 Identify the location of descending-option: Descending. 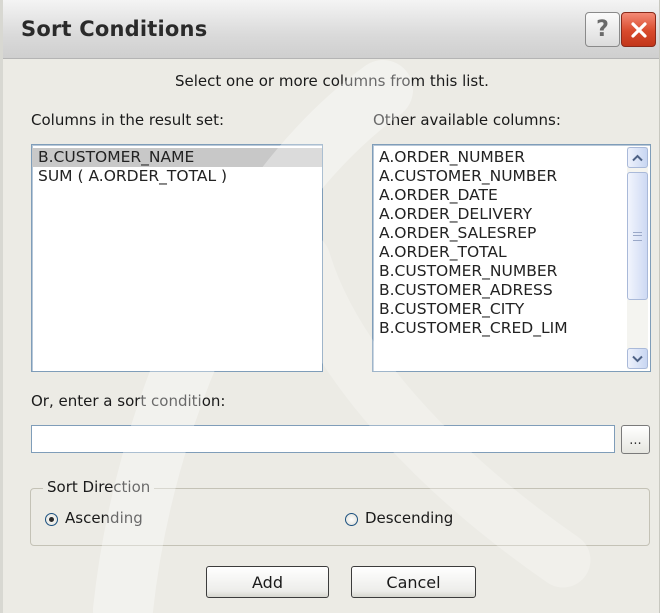
(425, 519).